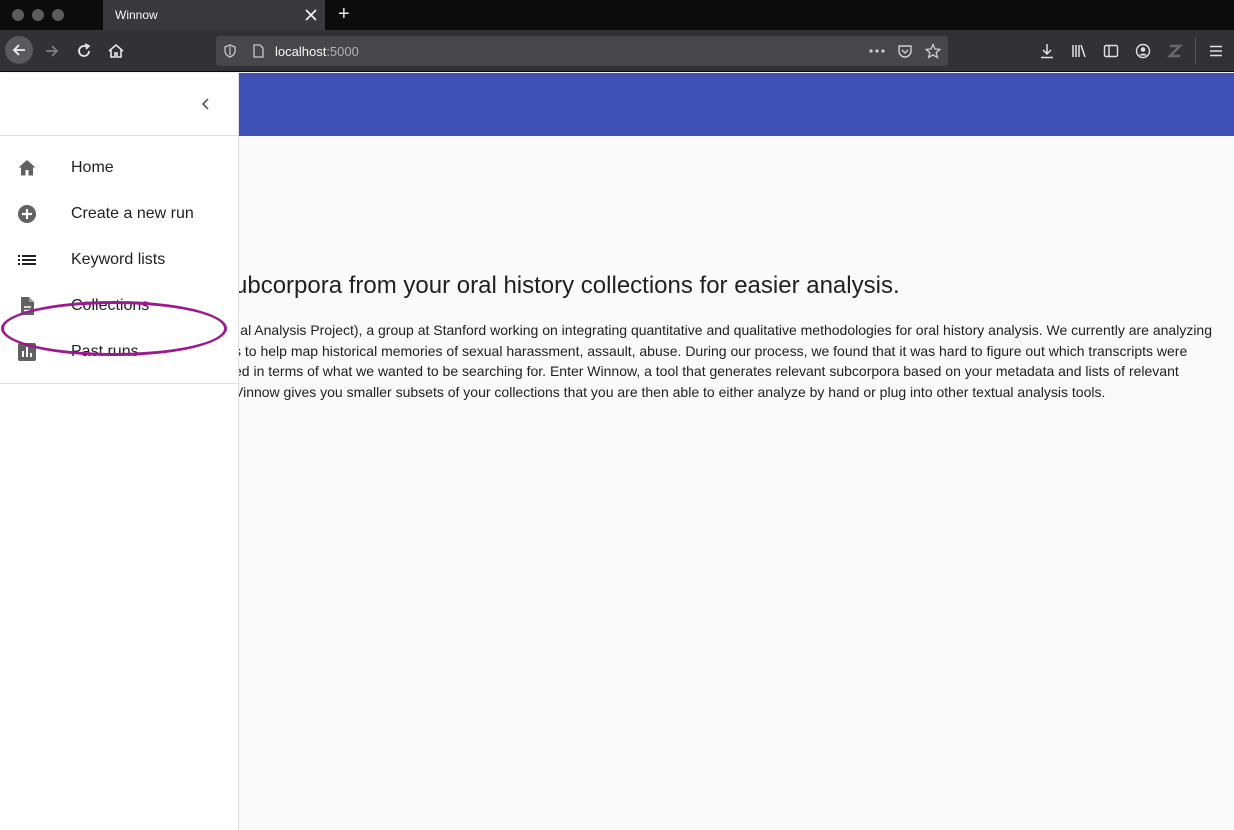  Describe the element at coordinates (110, 305) in the screenshot. I see `drawer-item-label: Collections` at that location.